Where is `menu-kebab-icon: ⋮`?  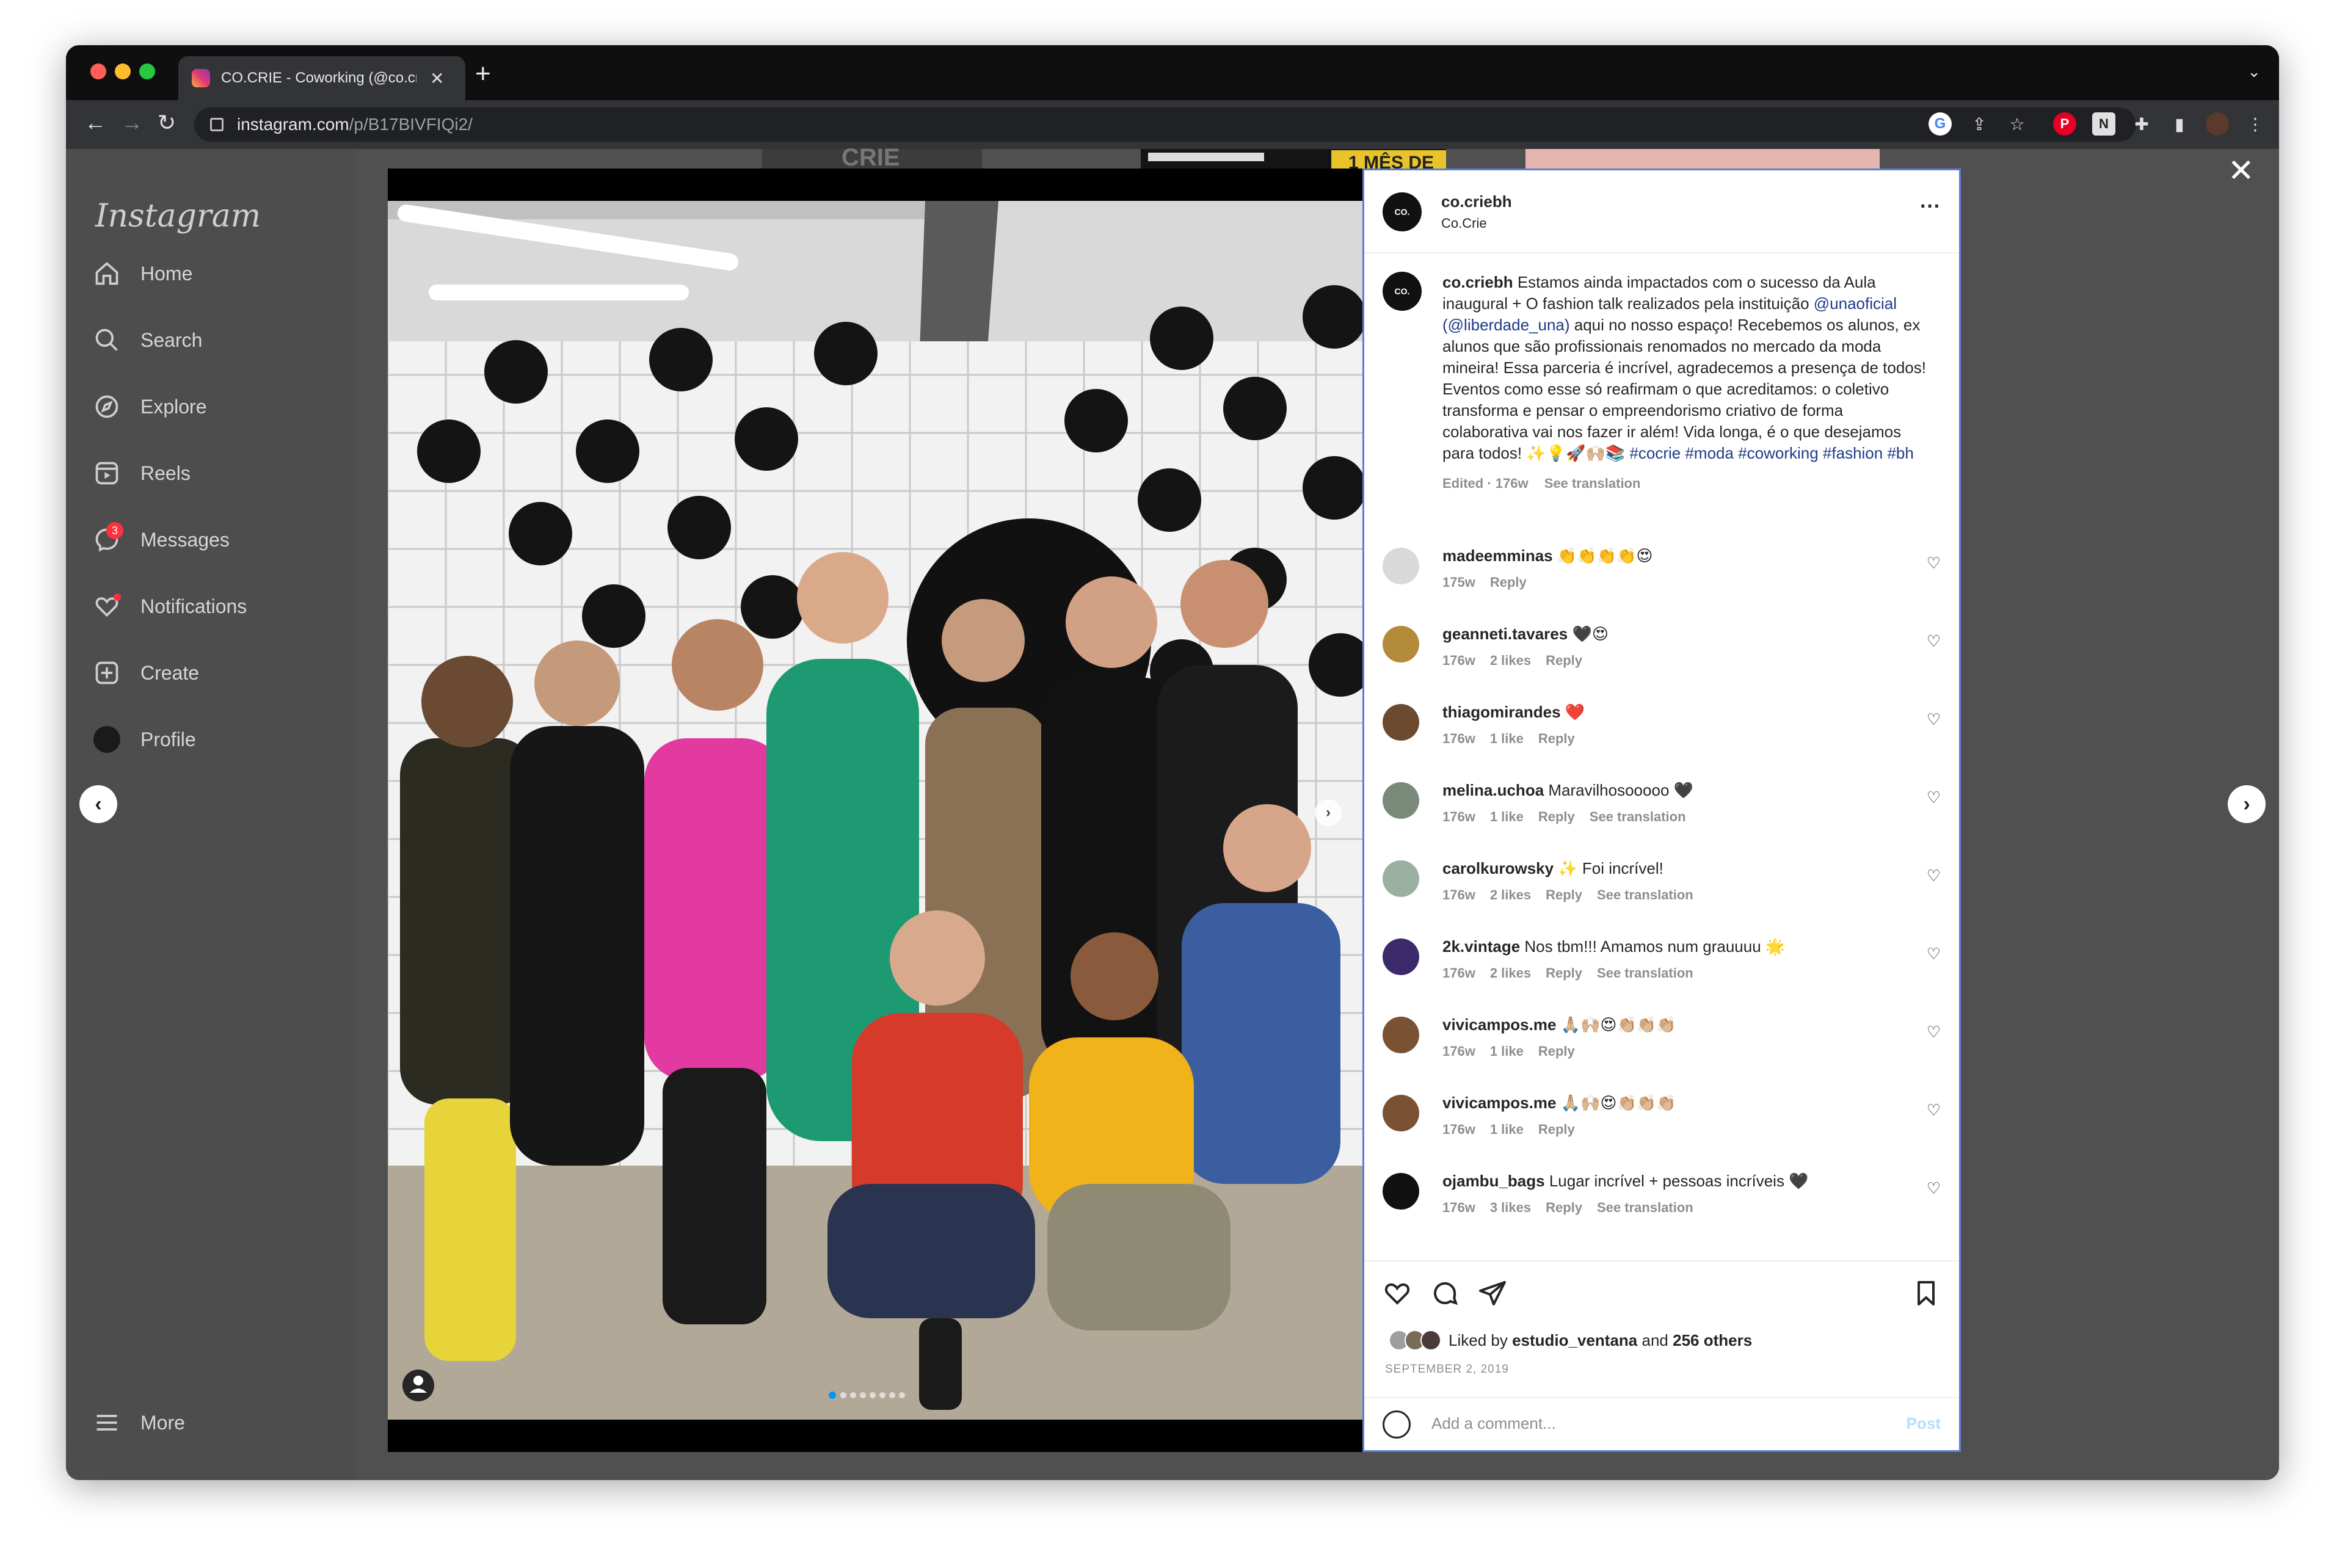 menu-kebab-icon: ⋮ is located at coordinates (2255, 124).